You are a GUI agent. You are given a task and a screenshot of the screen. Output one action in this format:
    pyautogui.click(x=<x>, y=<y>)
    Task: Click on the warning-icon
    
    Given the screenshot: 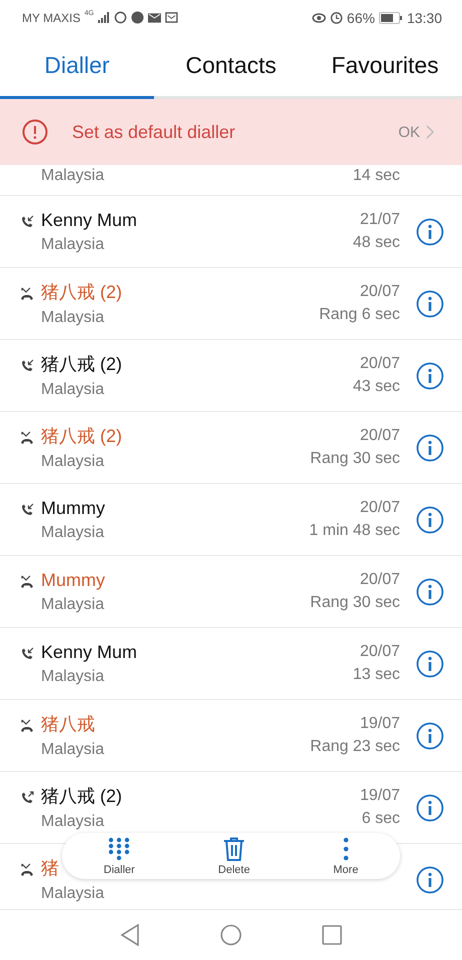 What is the action you would take?
    pyautogui.click(x=35, y=132)
    